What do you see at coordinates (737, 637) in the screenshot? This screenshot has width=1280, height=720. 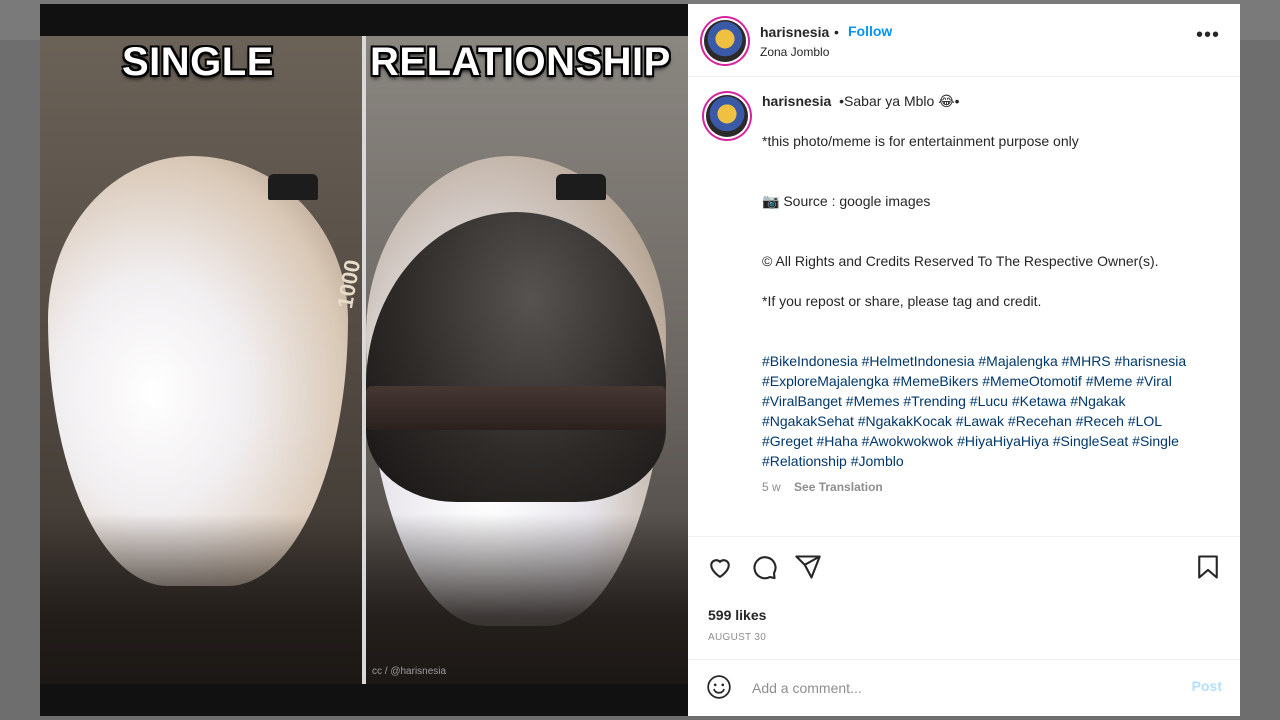 I see `post-date: AUGUST 30` at bounding box center [737, 637].